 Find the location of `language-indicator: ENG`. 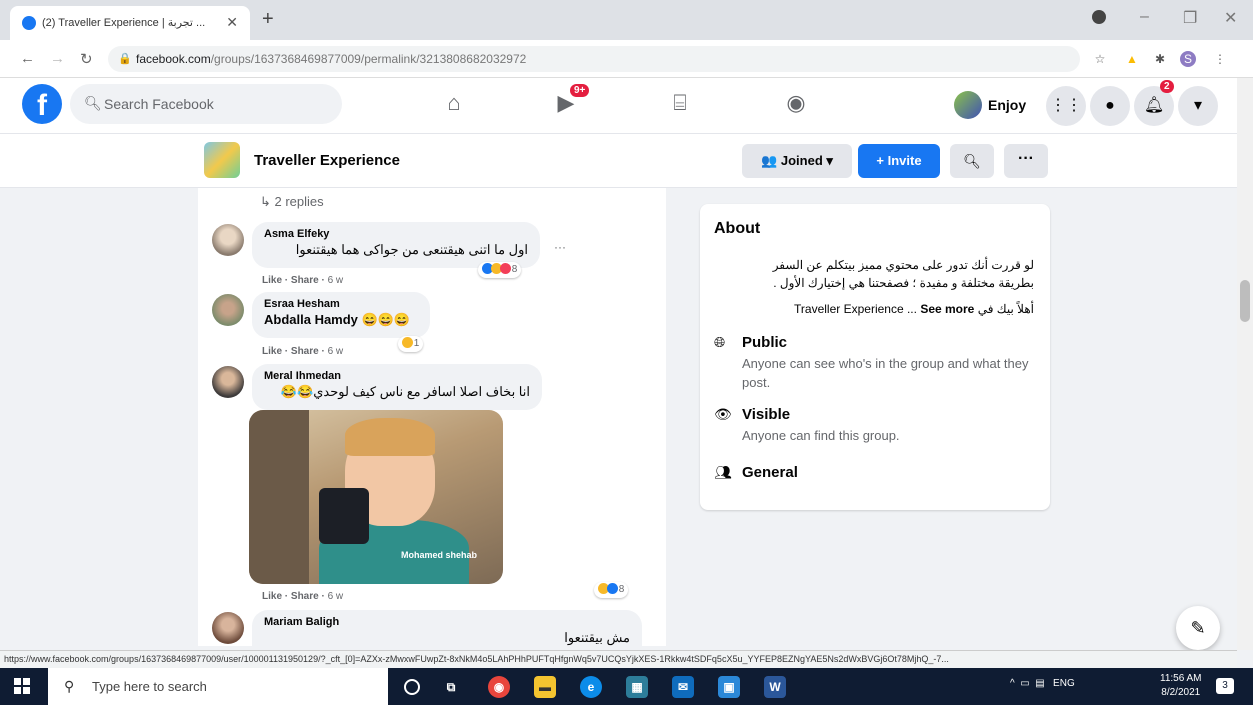

language-indicator: ENG is located at coordinates (1064, 683).